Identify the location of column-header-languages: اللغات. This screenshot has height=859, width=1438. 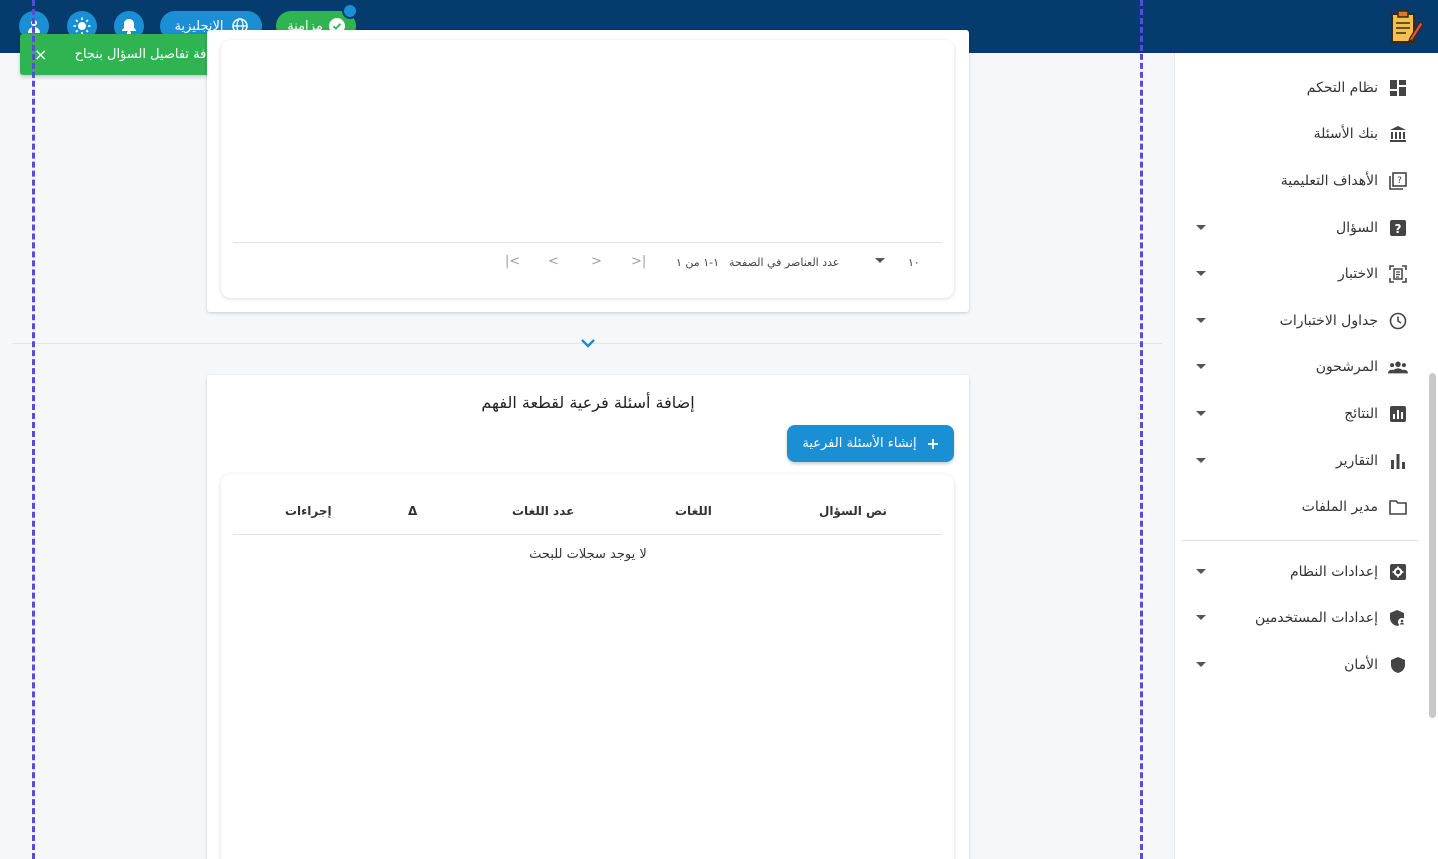
(693, 511).